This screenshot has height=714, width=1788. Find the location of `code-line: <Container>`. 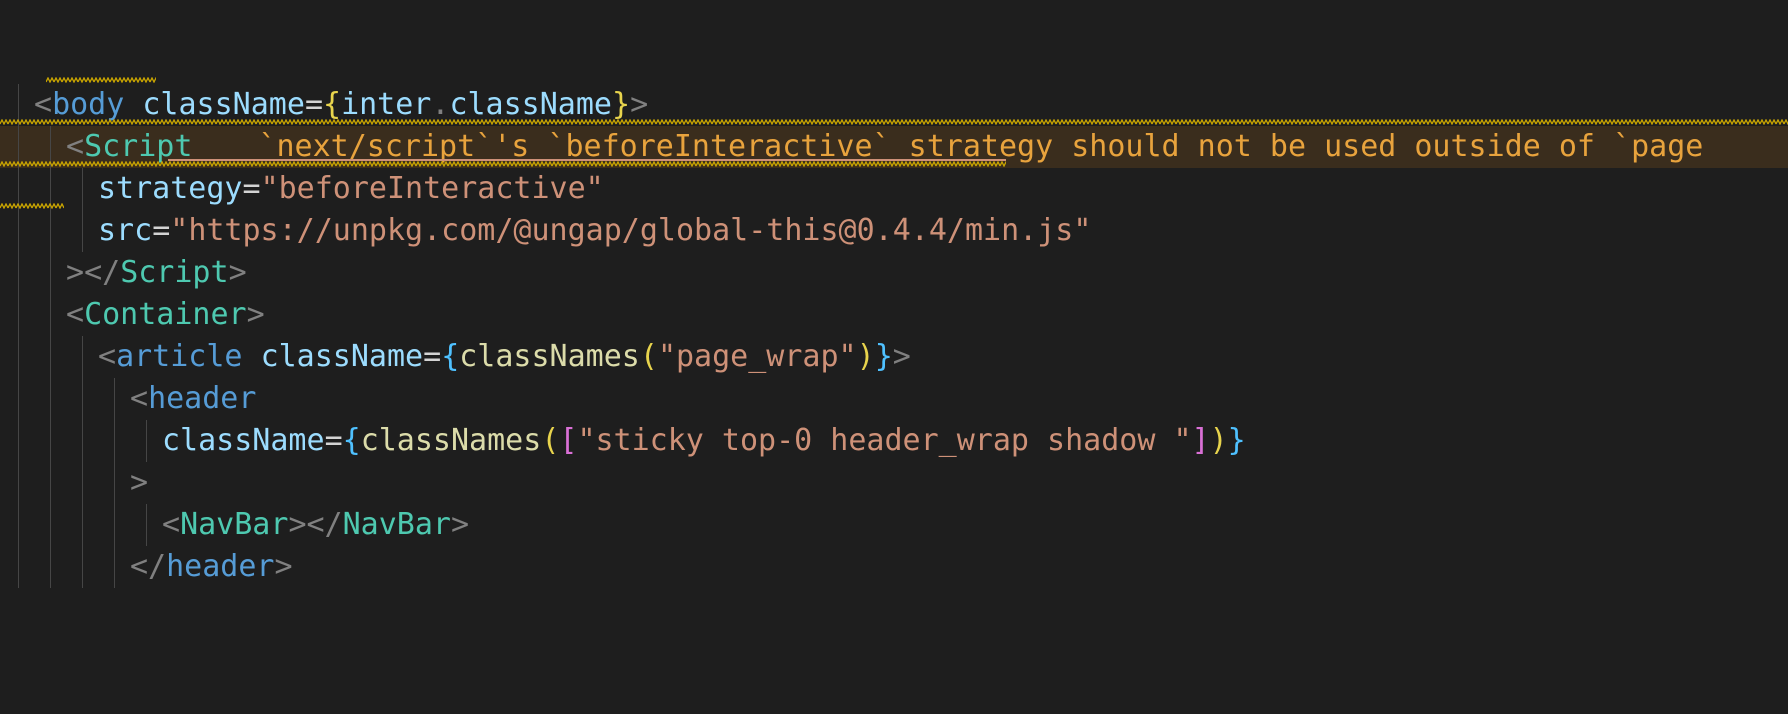

code-line: <Container> is located at coordinates (894, 315).